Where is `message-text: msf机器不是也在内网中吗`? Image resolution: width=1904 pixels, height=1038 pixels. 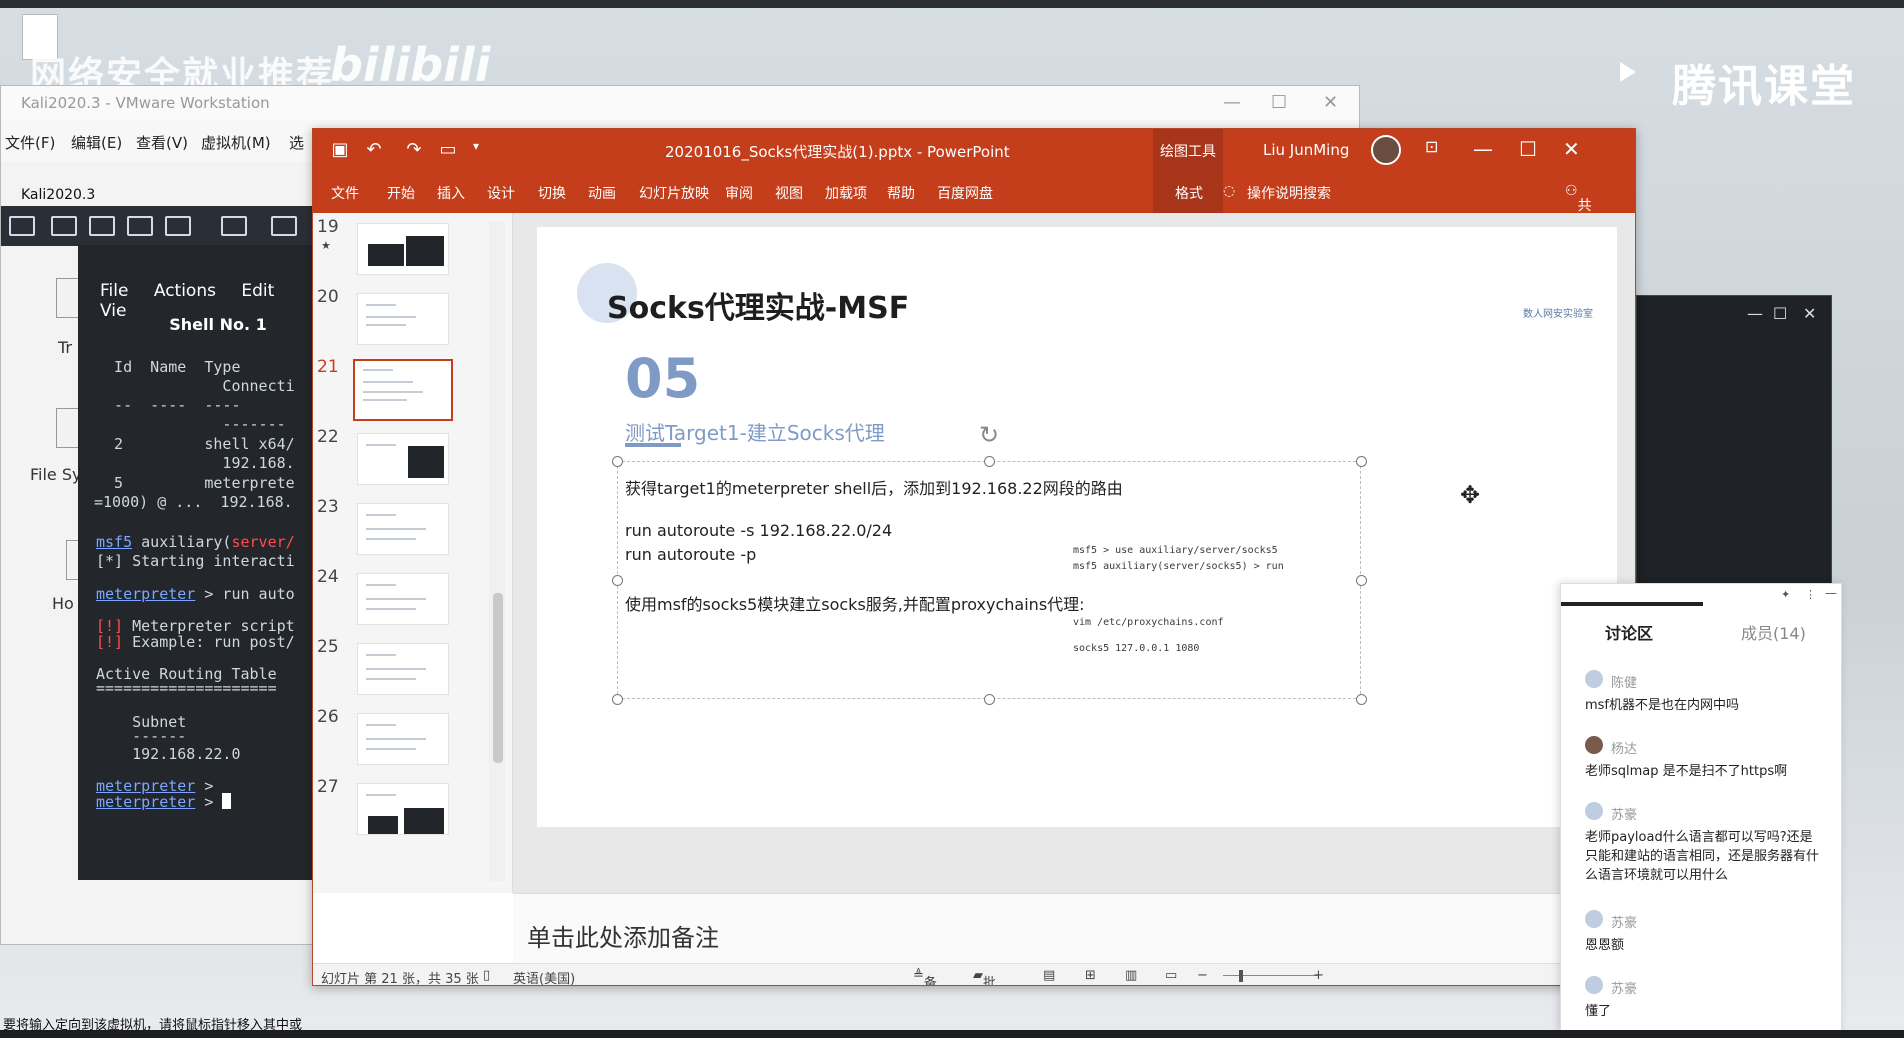 message-text: msf机器不是也在内网中吗 is located at coordinates (1662, 705).